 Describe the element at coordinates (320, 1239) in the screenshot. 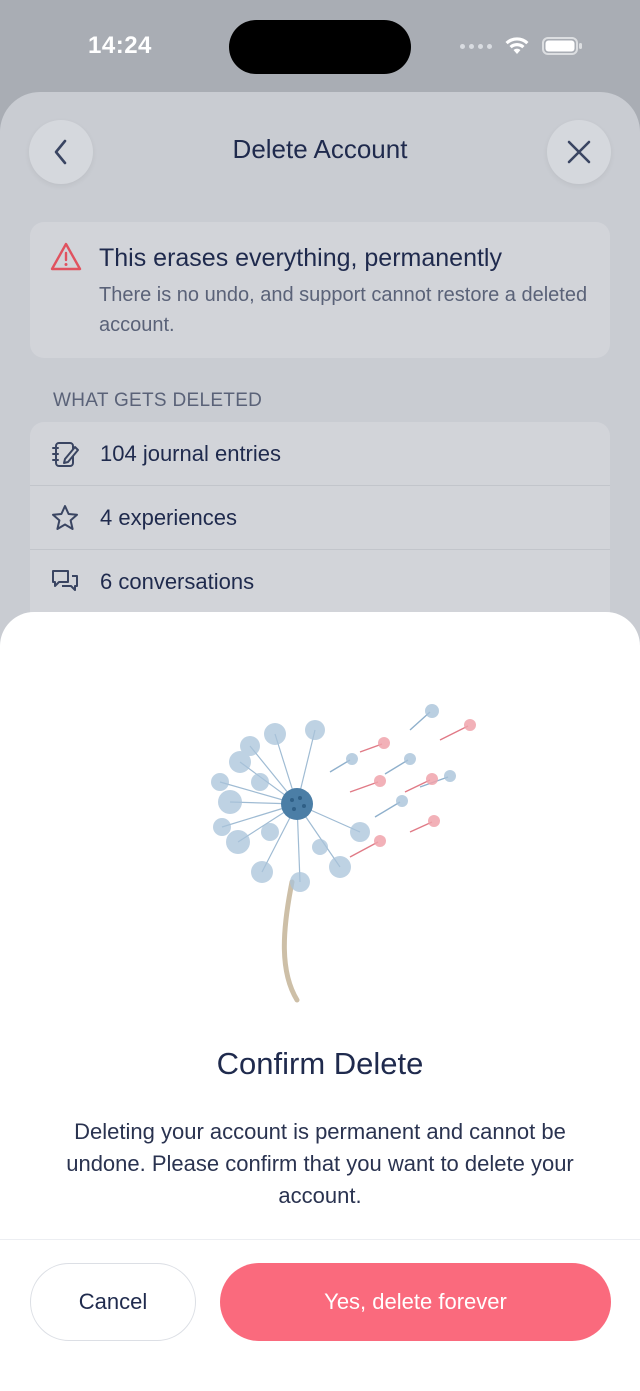

I see `divider` at that location.